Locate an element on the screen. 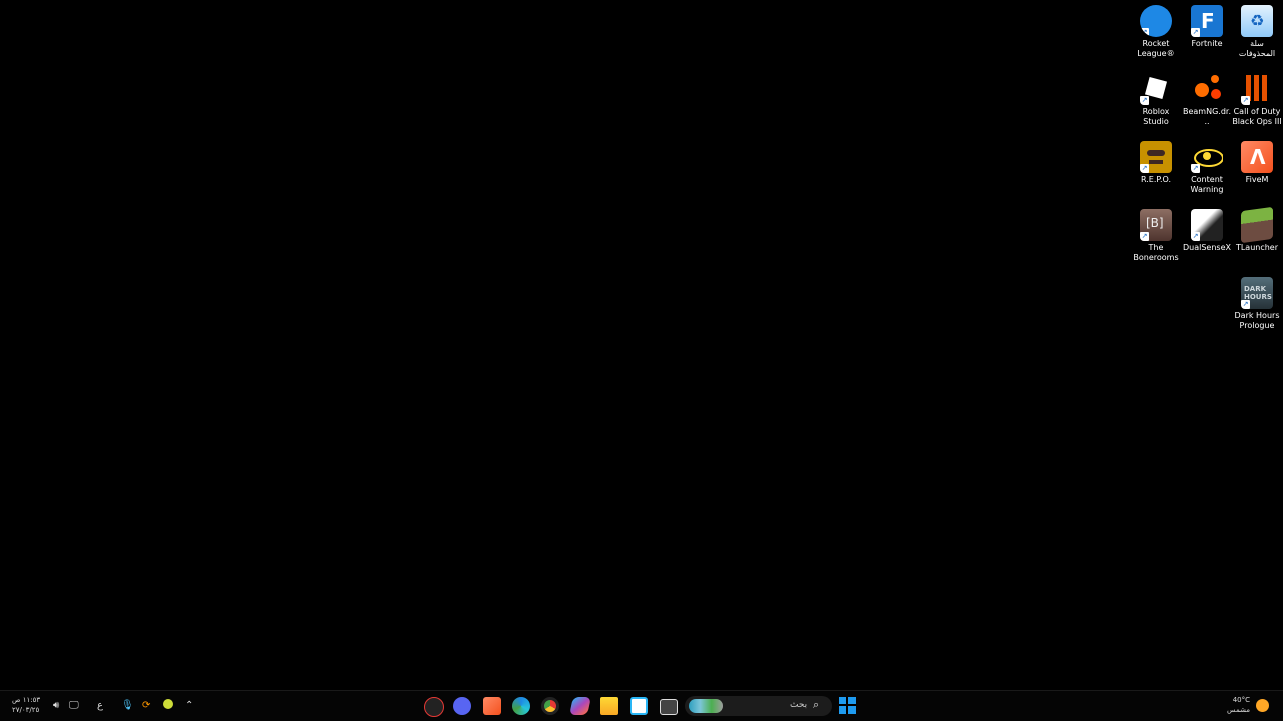  sync-icon: ⟳ is located at coordinates (146, 706).